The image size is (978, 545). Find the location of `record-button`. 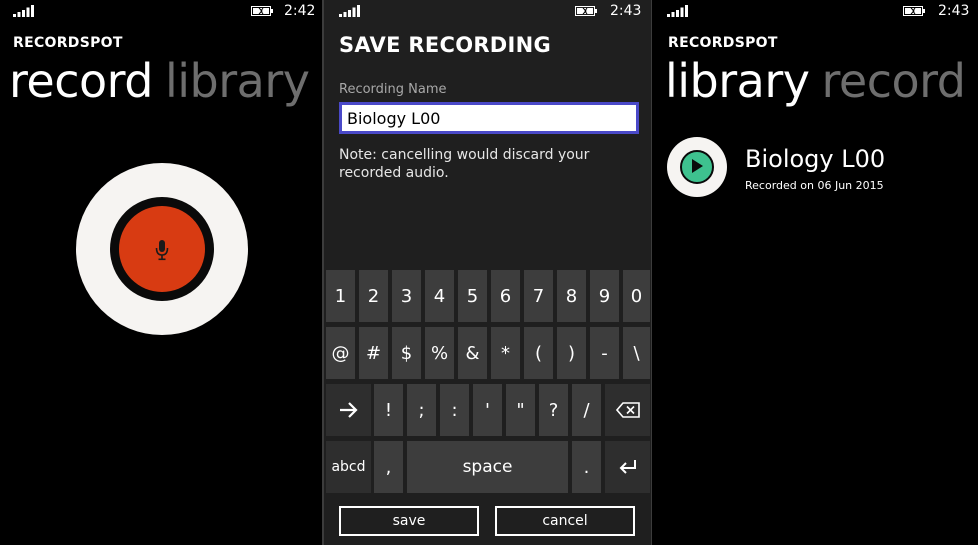

record-button is located at coordinates (162, 249).